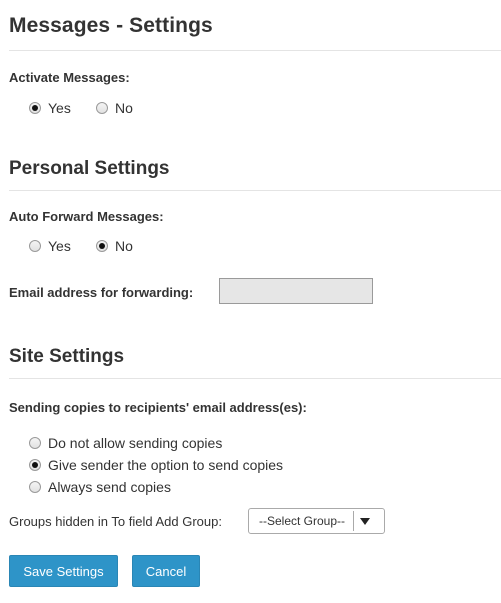 The image size is (501, 603). What do you see at coordinates (166, 465) in the screenshot?
I see `copies-sender-choice-label: Give sender the option to send copies` at bounding box center [166, 465].